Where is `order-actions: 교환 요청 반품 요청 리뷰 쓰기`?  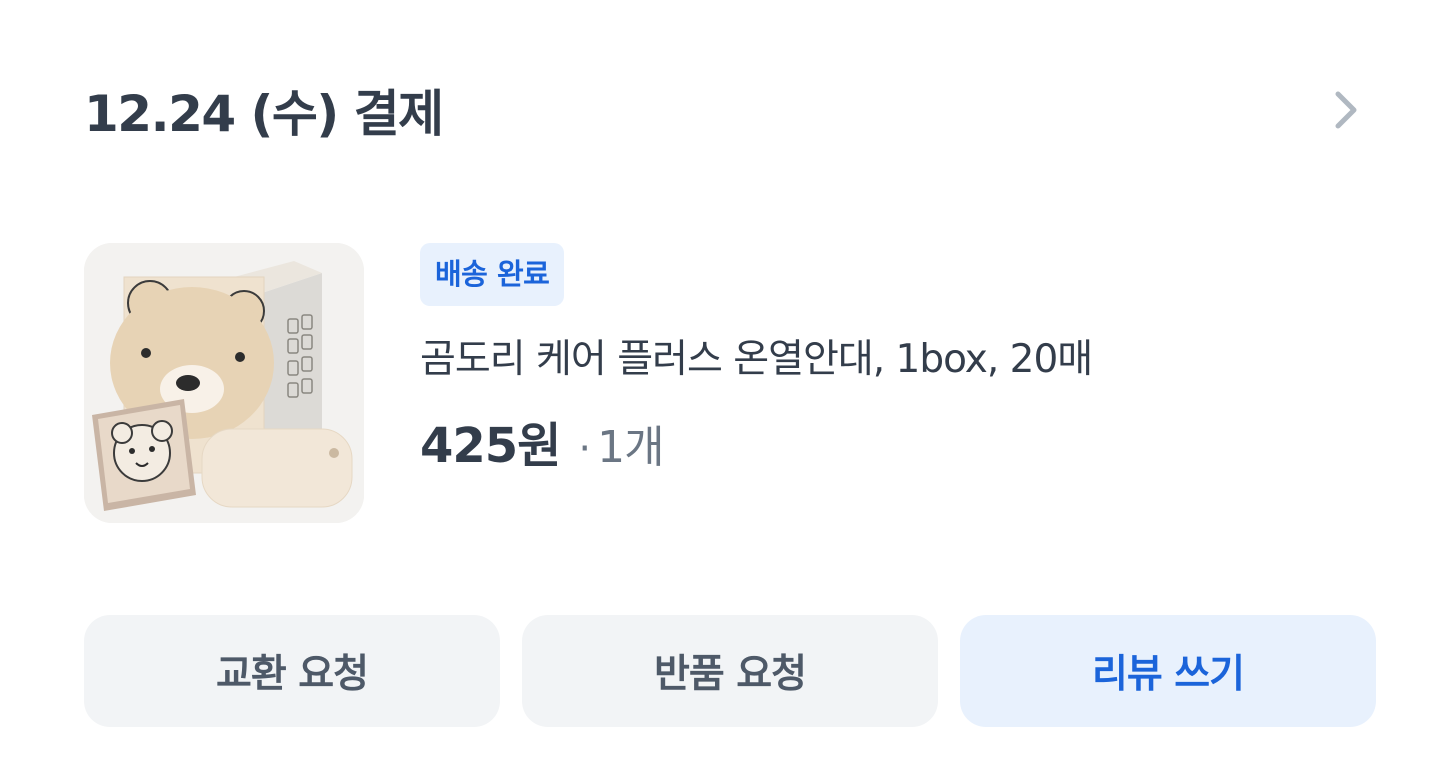
order-actions: 교환 요청 반품 요청 리뷰 쓰기 is located at coordinates (730, 671).